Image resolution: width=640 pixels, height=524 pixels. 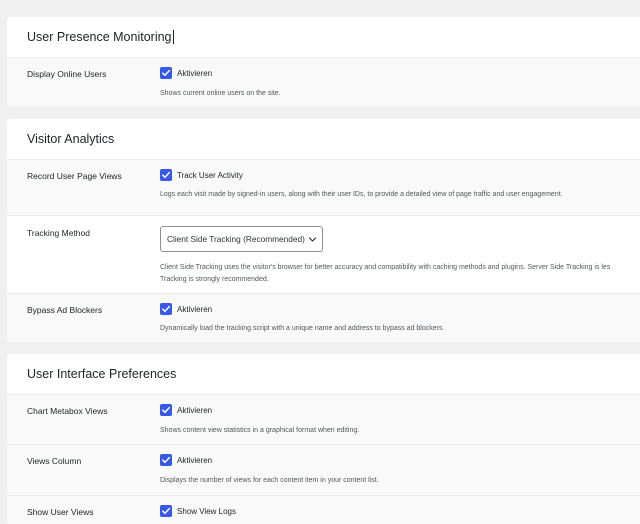 What do you see at coordinates (67, 411) in the screenshot?
I see `setting-label: Chart Metabox Views` at bounding box center [67, 411].